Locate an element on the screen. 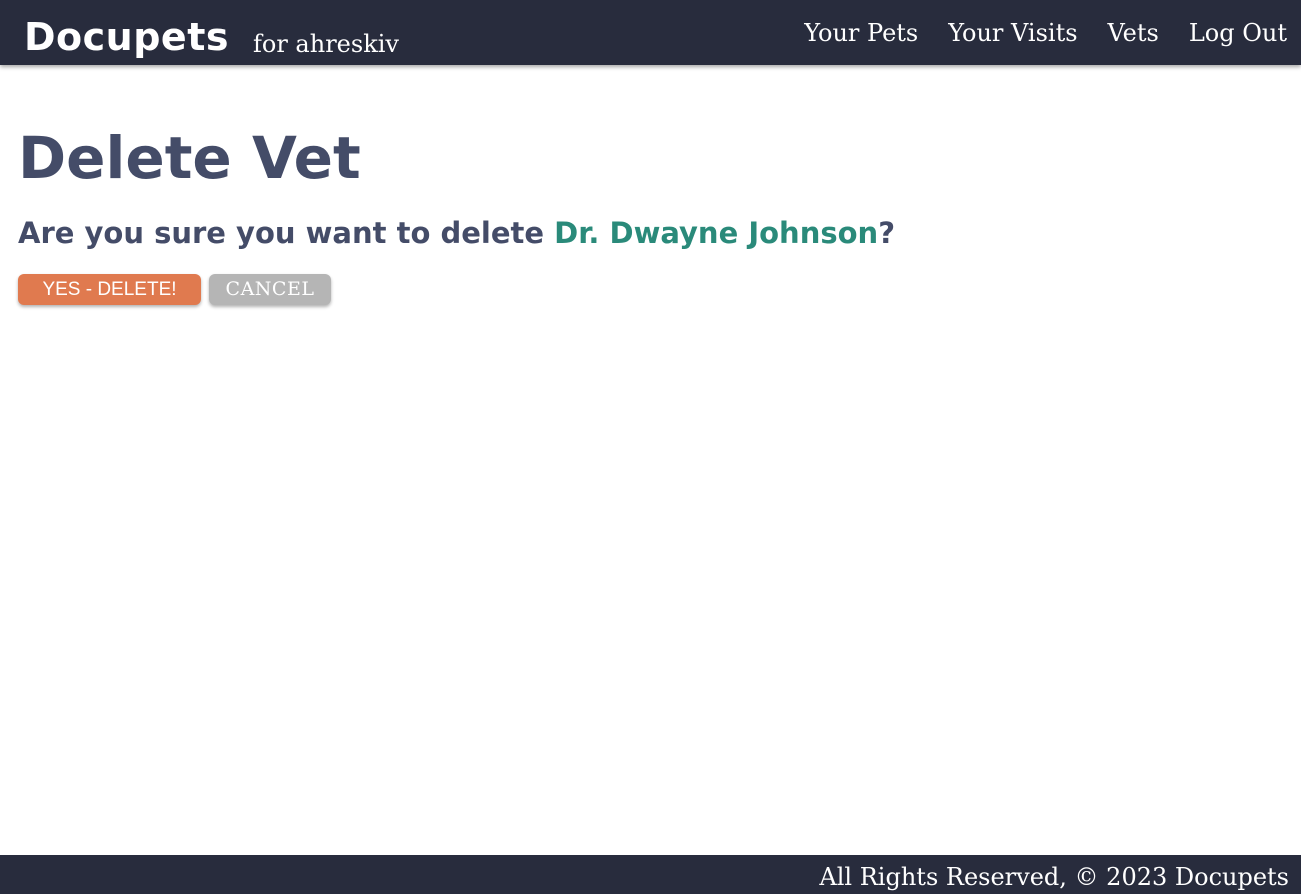 This screenshot has width=1301, height=894. nav-log-out: Log Out is located at coordinates (1238, 33).